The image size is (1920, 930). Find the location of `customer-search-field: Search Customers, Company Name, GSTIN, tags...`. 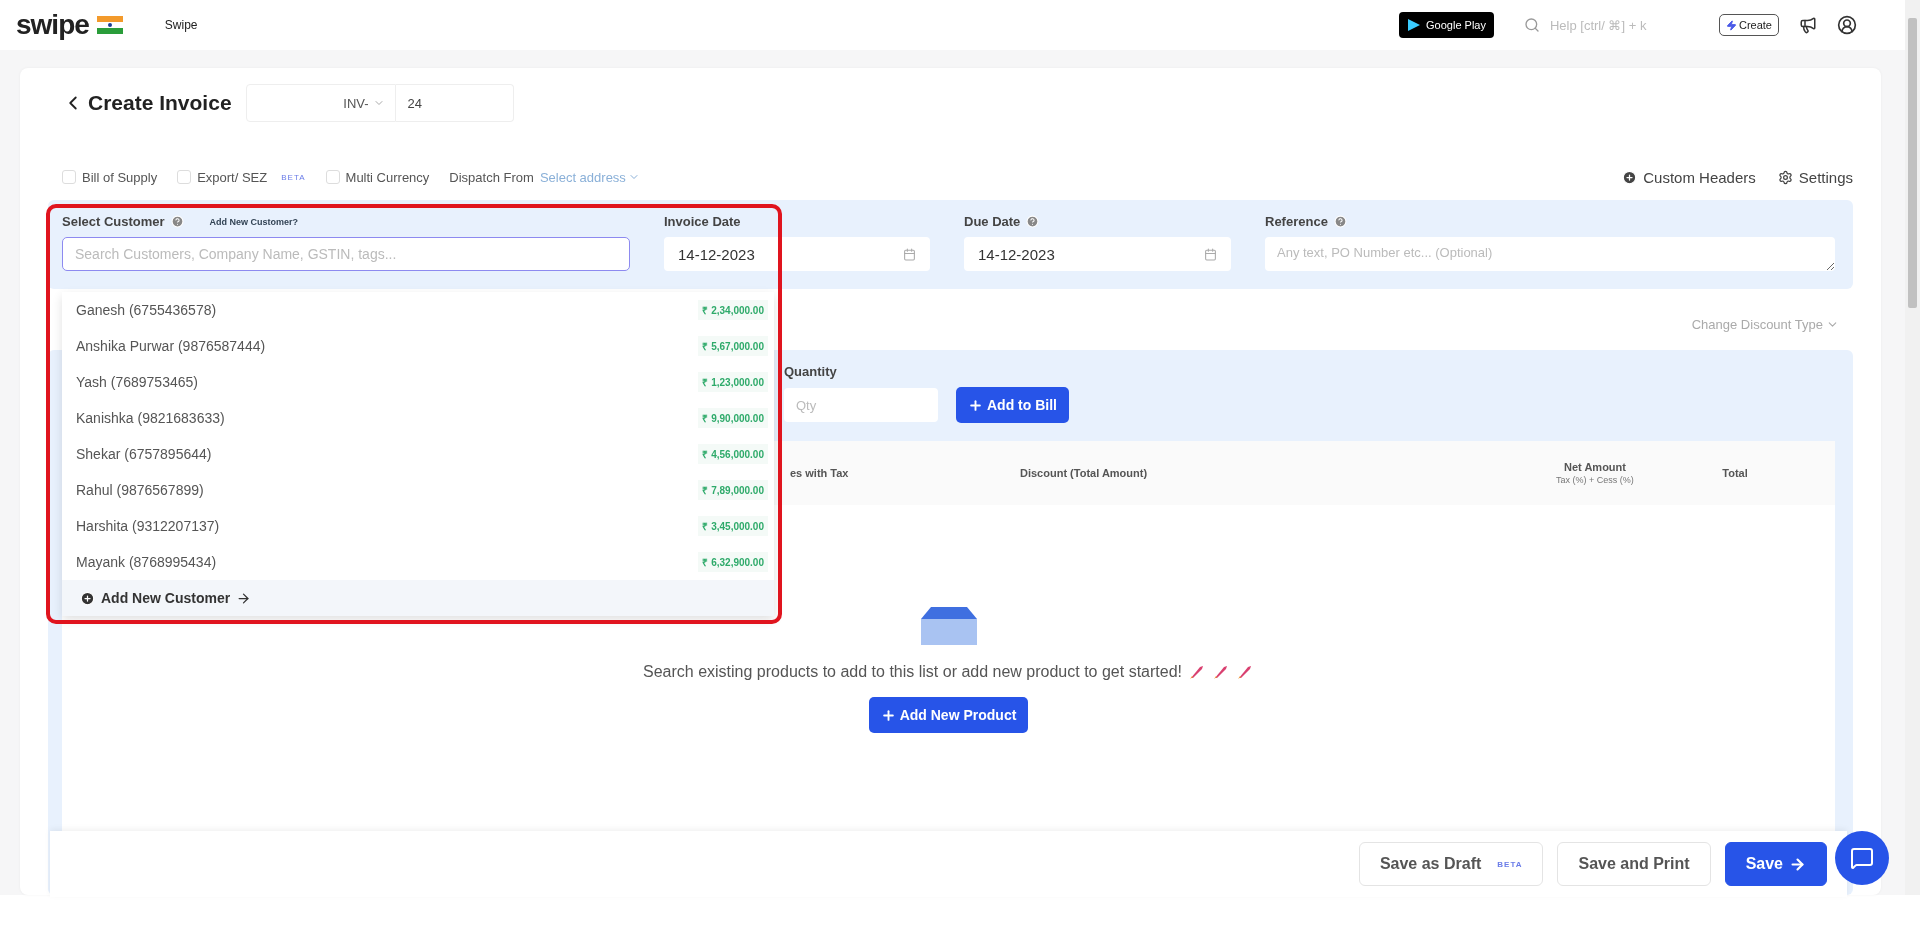

customer-search-field: Search Customers, Company Name, GSTIN, tags... is located at coordinates (346, 254).